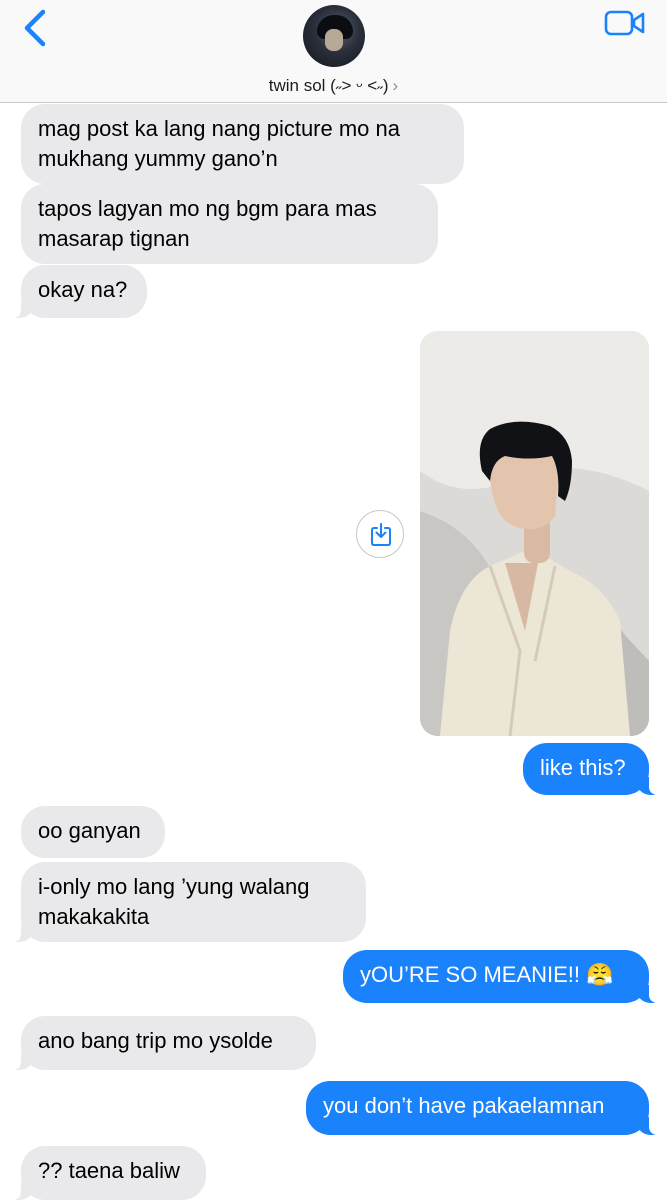  Describe the element at coordinates (328, 85) in the screenshot. I see `contact-name-label: twin sol (˶˃ ᵕ ˂˶)` at that location.